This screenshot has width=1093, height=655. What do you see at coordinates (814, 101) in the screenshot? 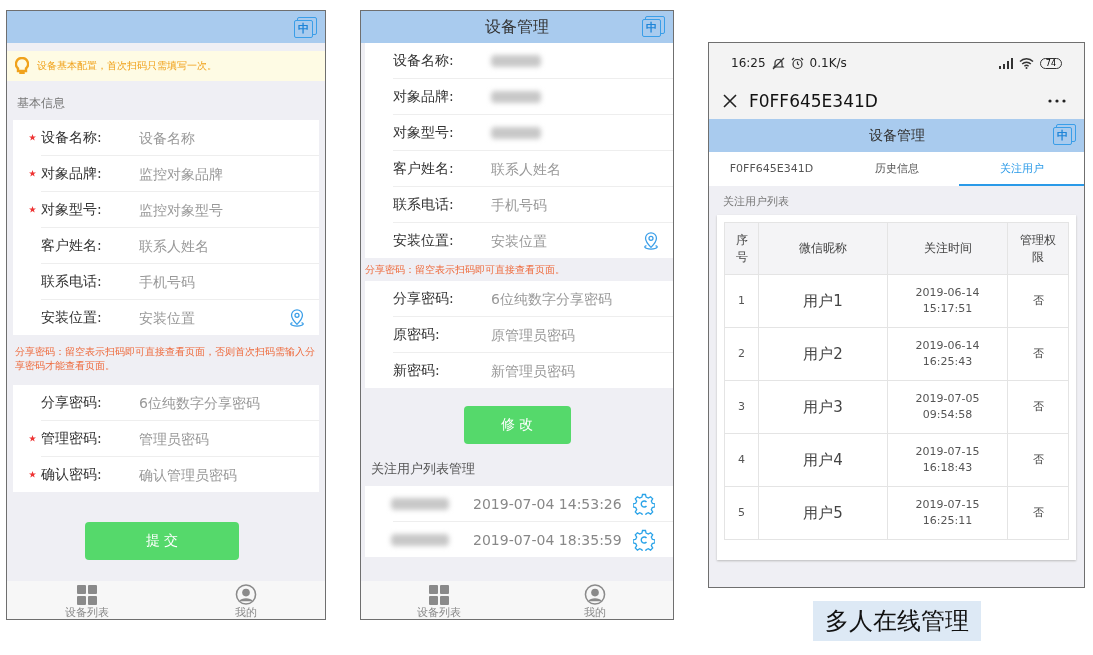
I see `window-title: F0FF645E341D` at bounding box center [814, 101].